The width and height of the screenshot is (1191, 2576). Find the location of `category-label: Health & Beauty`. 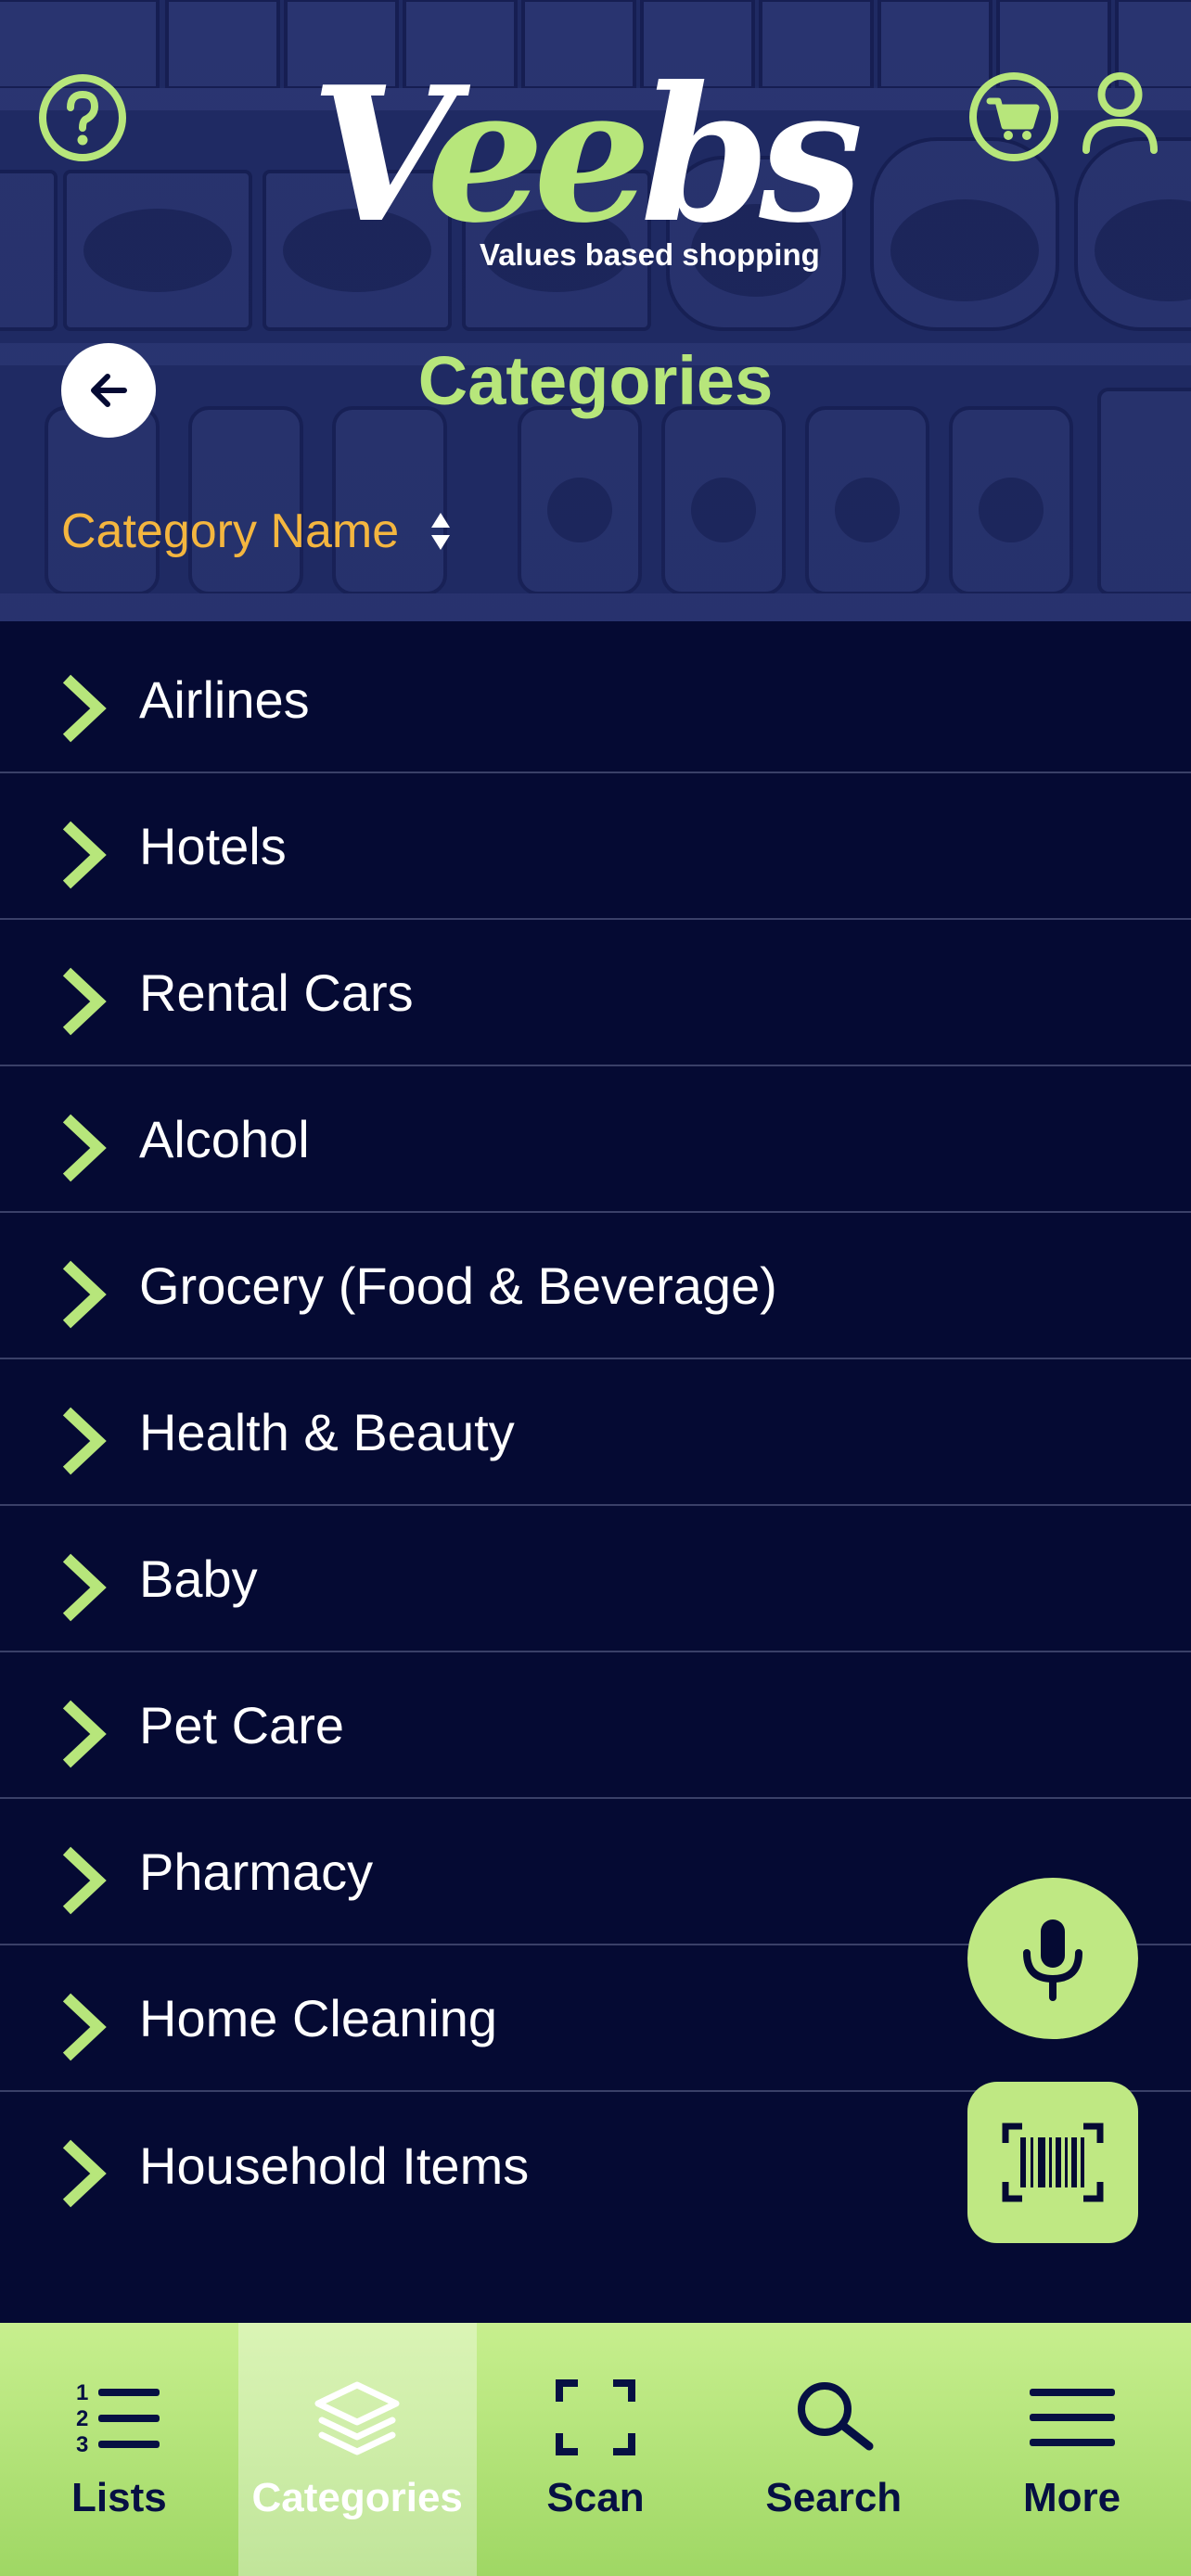

category-label: Health & Beauty is located at coordinates (327, 1431).